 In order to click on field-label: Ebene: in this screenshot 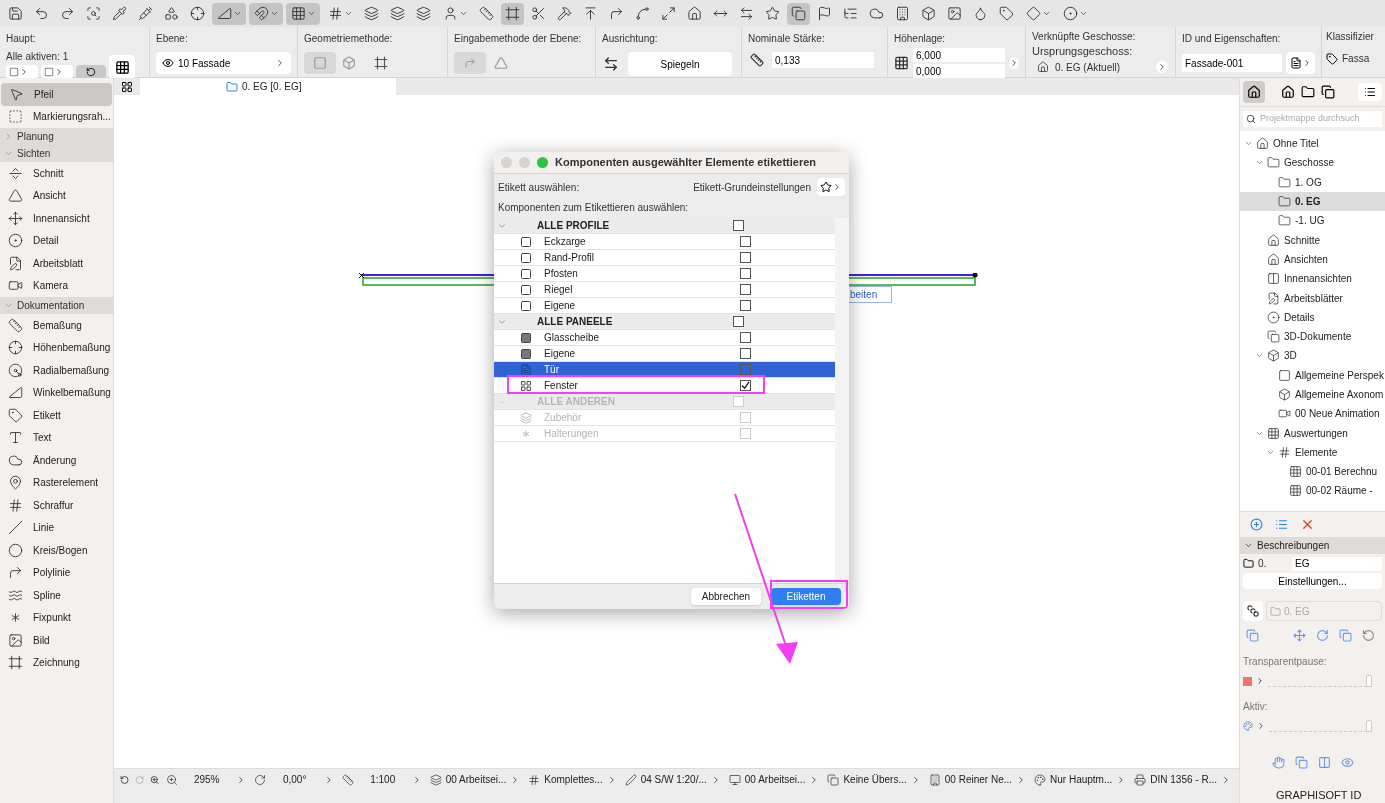, I will do `click(172, 39)`.